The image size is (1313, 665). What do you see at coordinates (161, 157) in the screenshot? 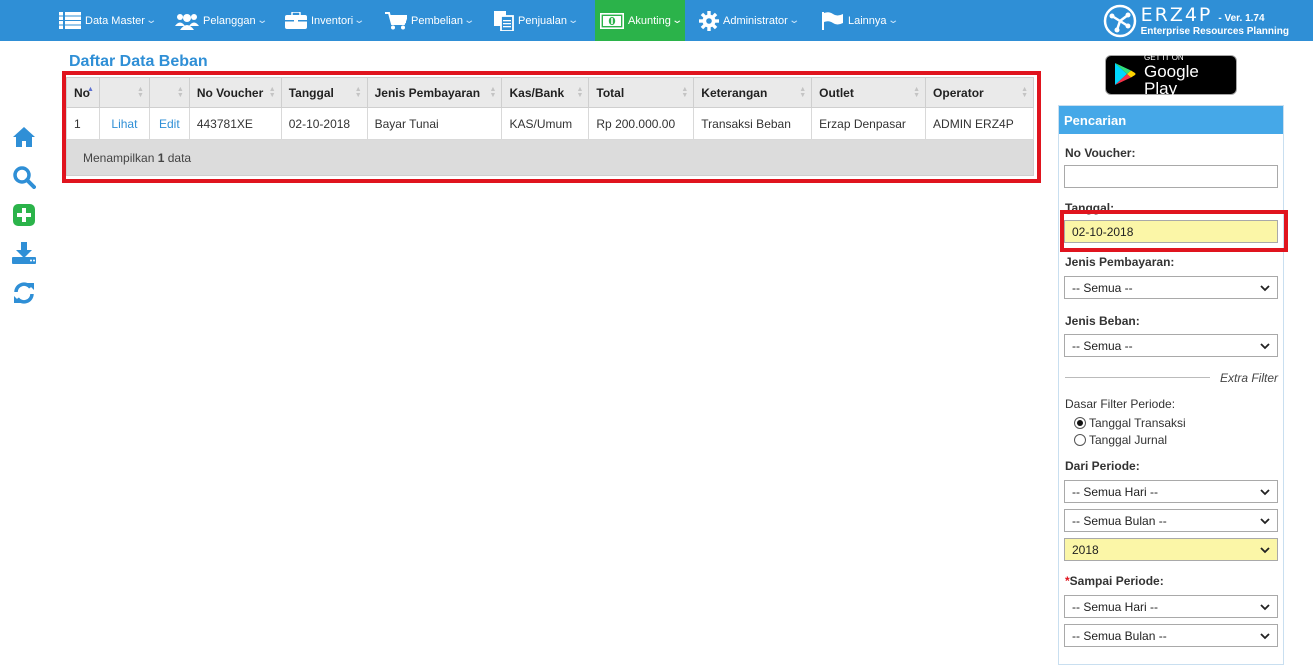
I see `footer-count: 1` at bounding box center [161, 157].